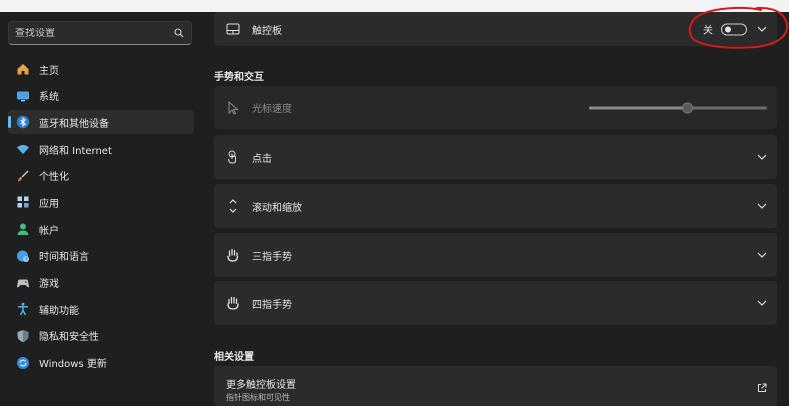 Image resolution: width=789 pixels, height=406 pixels. I want to click on globe-clock-icon, so click(23, 256).